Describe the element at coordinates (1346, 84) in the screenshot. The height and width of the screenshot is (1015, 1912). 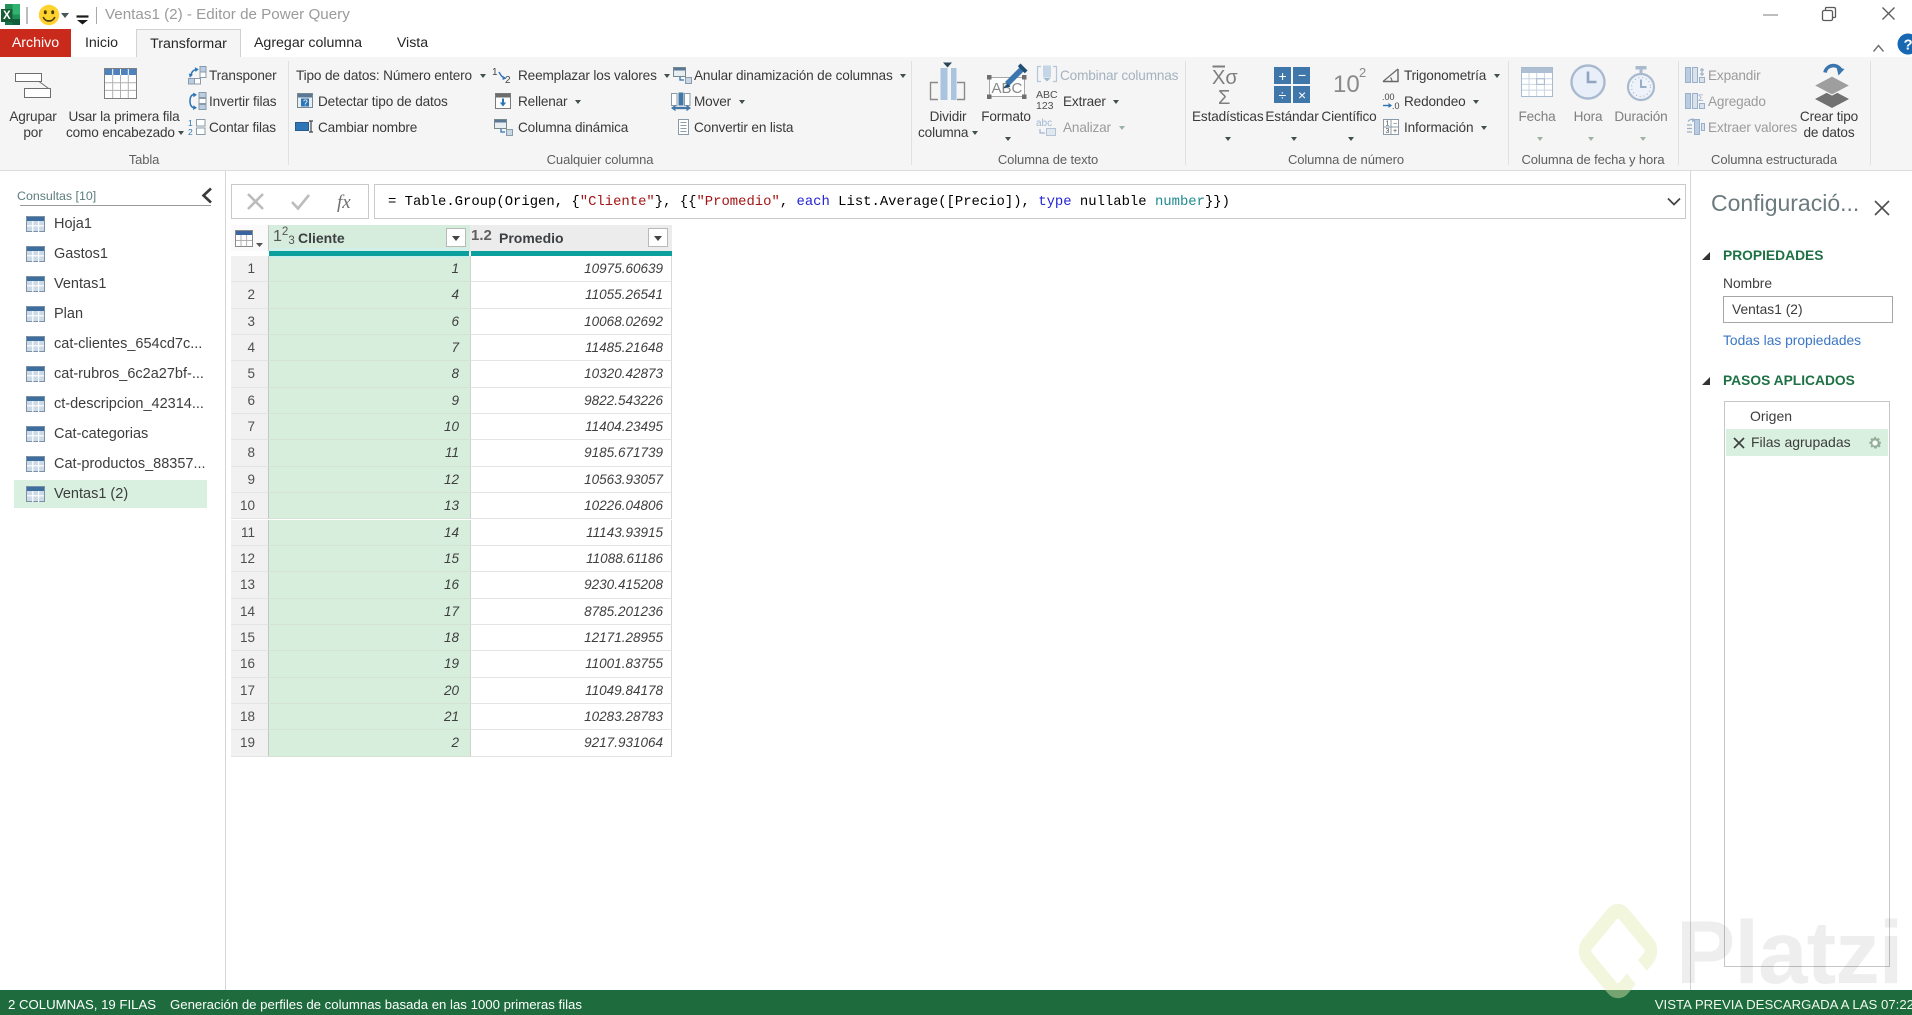
I see `svg-text: 10` at that location.